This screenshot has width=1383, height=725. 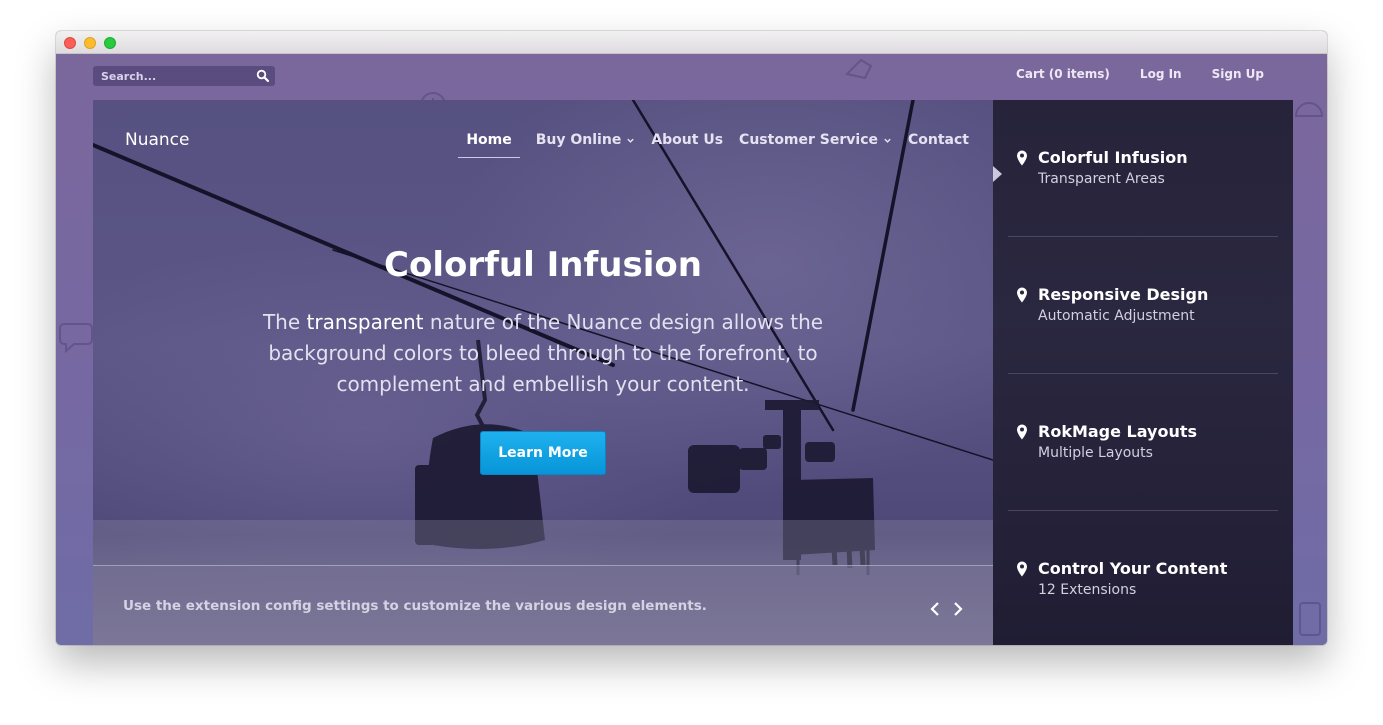 I want to click on hero-text-part-1: The, so click(x=284, y=322).